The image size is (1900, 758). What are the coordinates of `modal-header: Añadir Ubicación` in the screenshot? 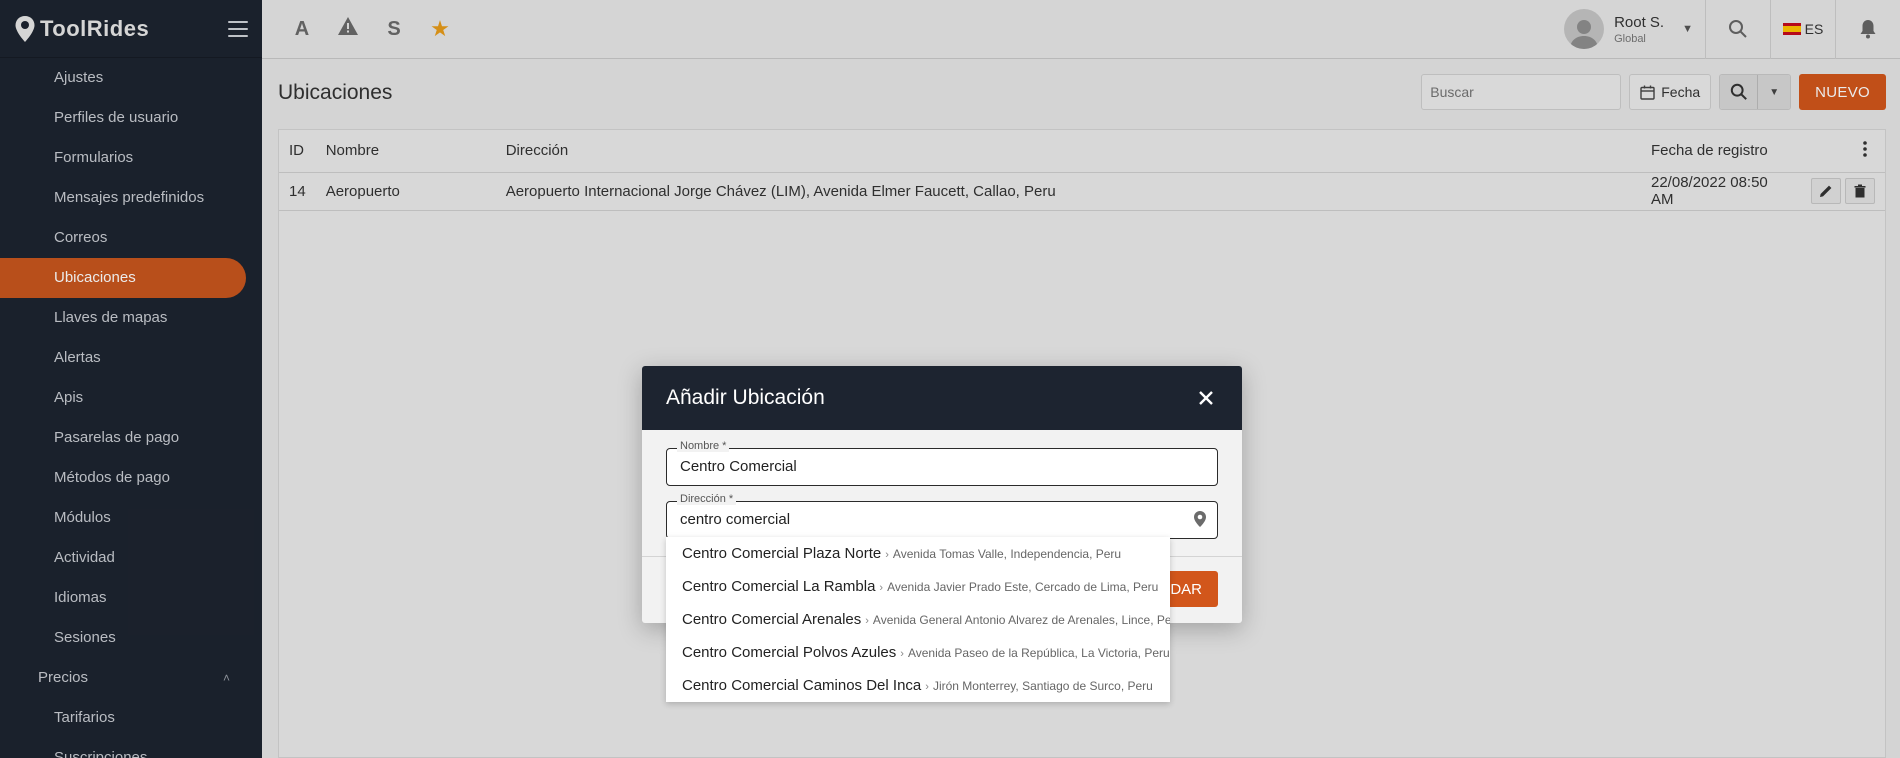 It's located at (942, 398).